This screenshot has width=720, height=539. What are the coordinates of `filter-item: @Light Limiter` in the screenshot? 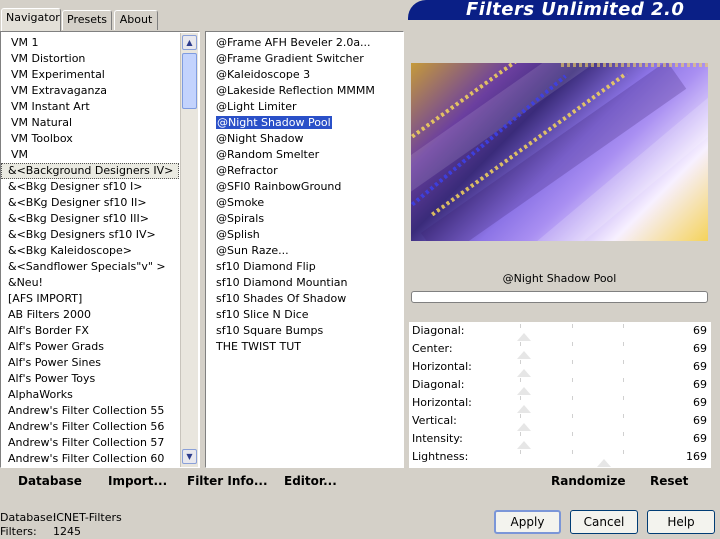 It's located at (305, 107).